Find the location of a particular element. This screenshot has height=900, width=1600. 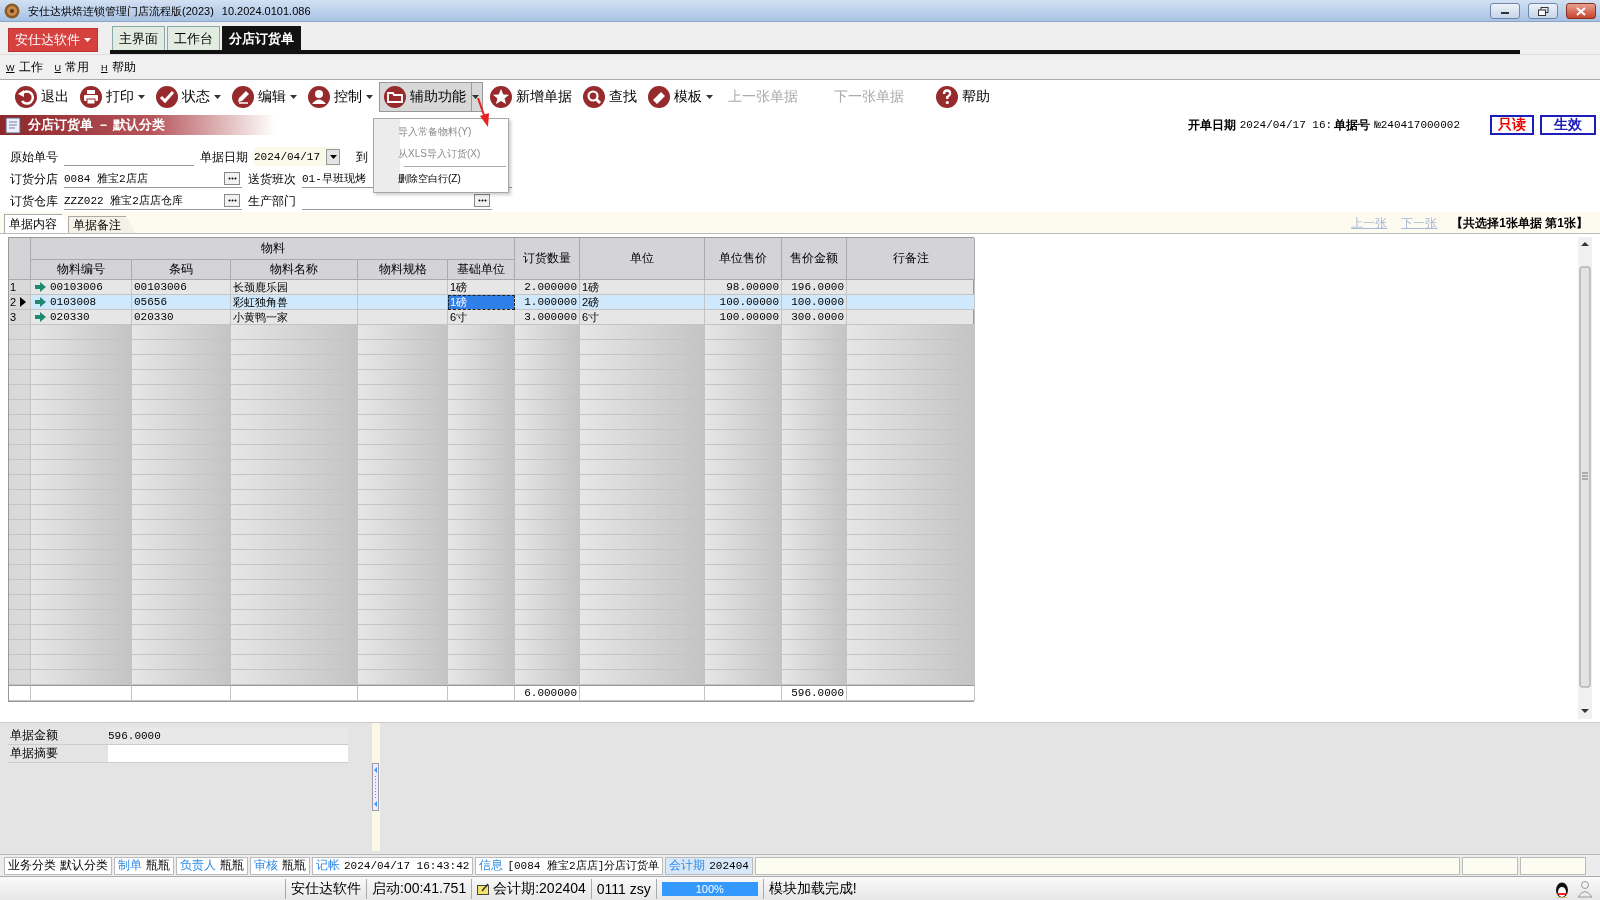

status-message: 模块加载完成! is located at coordinates (812, 888).